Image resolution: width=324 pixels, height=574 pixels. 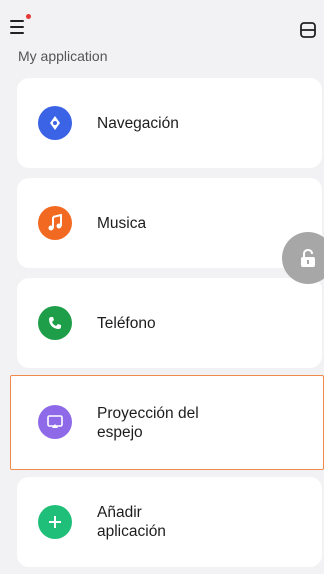 What do you see at coordinates (126, 323) in the screenshot?
I see `app-label: Teléfono` at bounding box center [126, 323].